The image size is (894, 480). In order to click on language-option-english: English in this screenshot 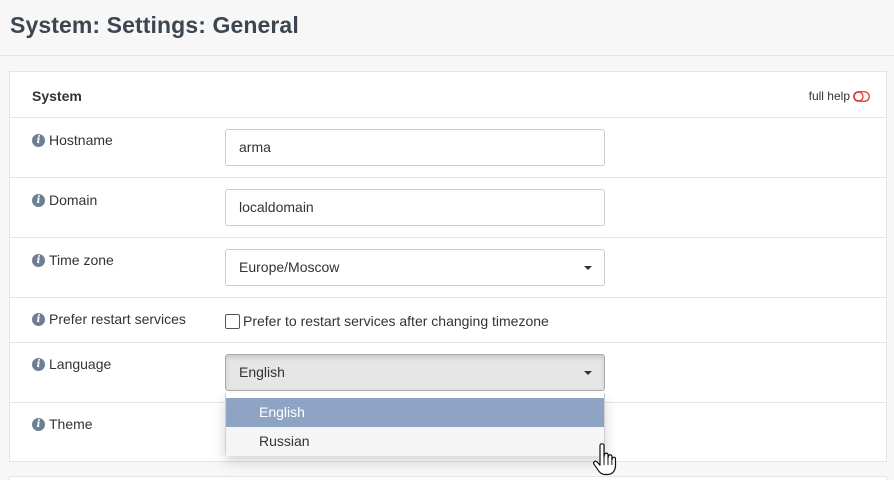, I will do `click(415, 412)`.